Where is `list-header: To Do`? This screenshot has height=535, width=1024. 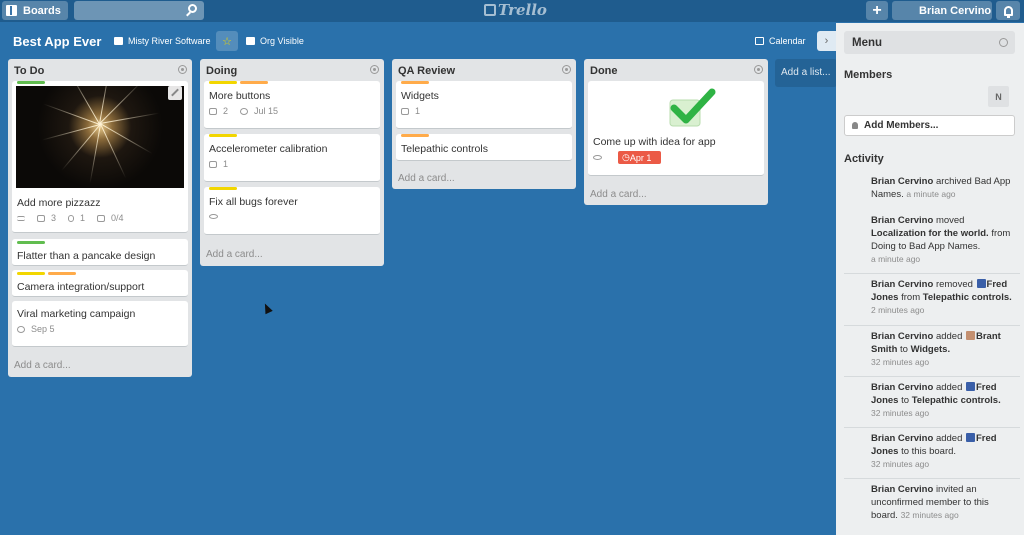 list-header: To Do is located at coordinates (100, 70).